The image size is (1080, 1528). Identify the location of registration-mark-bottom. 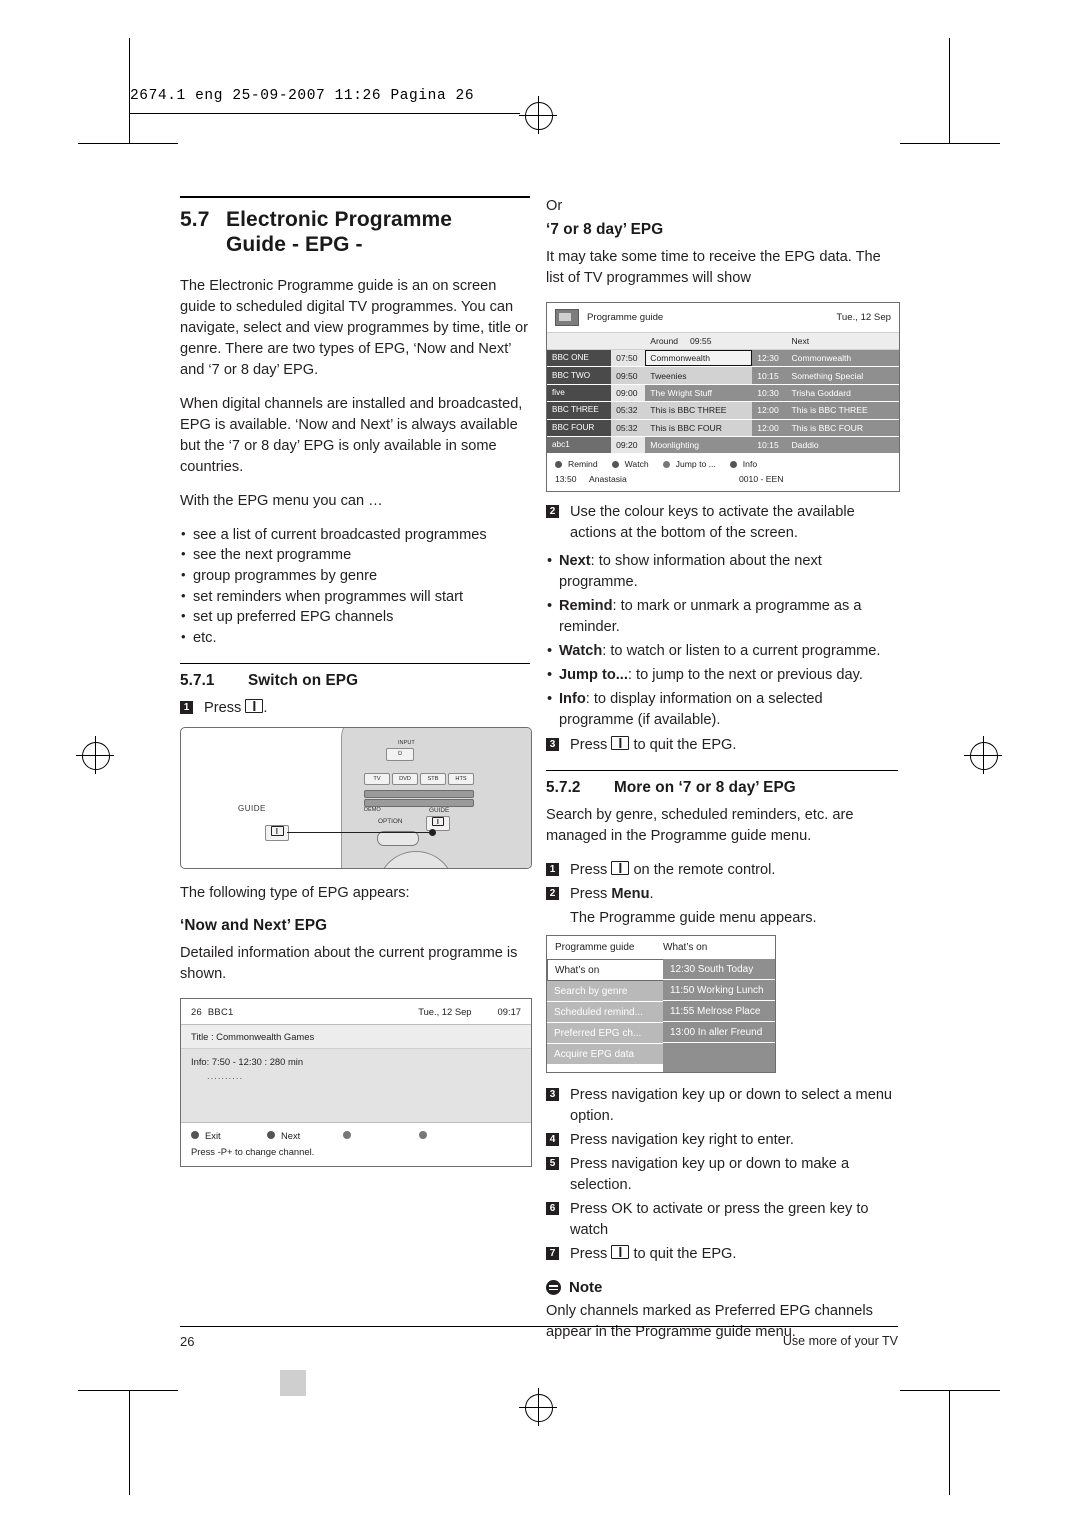
(538, 1407).